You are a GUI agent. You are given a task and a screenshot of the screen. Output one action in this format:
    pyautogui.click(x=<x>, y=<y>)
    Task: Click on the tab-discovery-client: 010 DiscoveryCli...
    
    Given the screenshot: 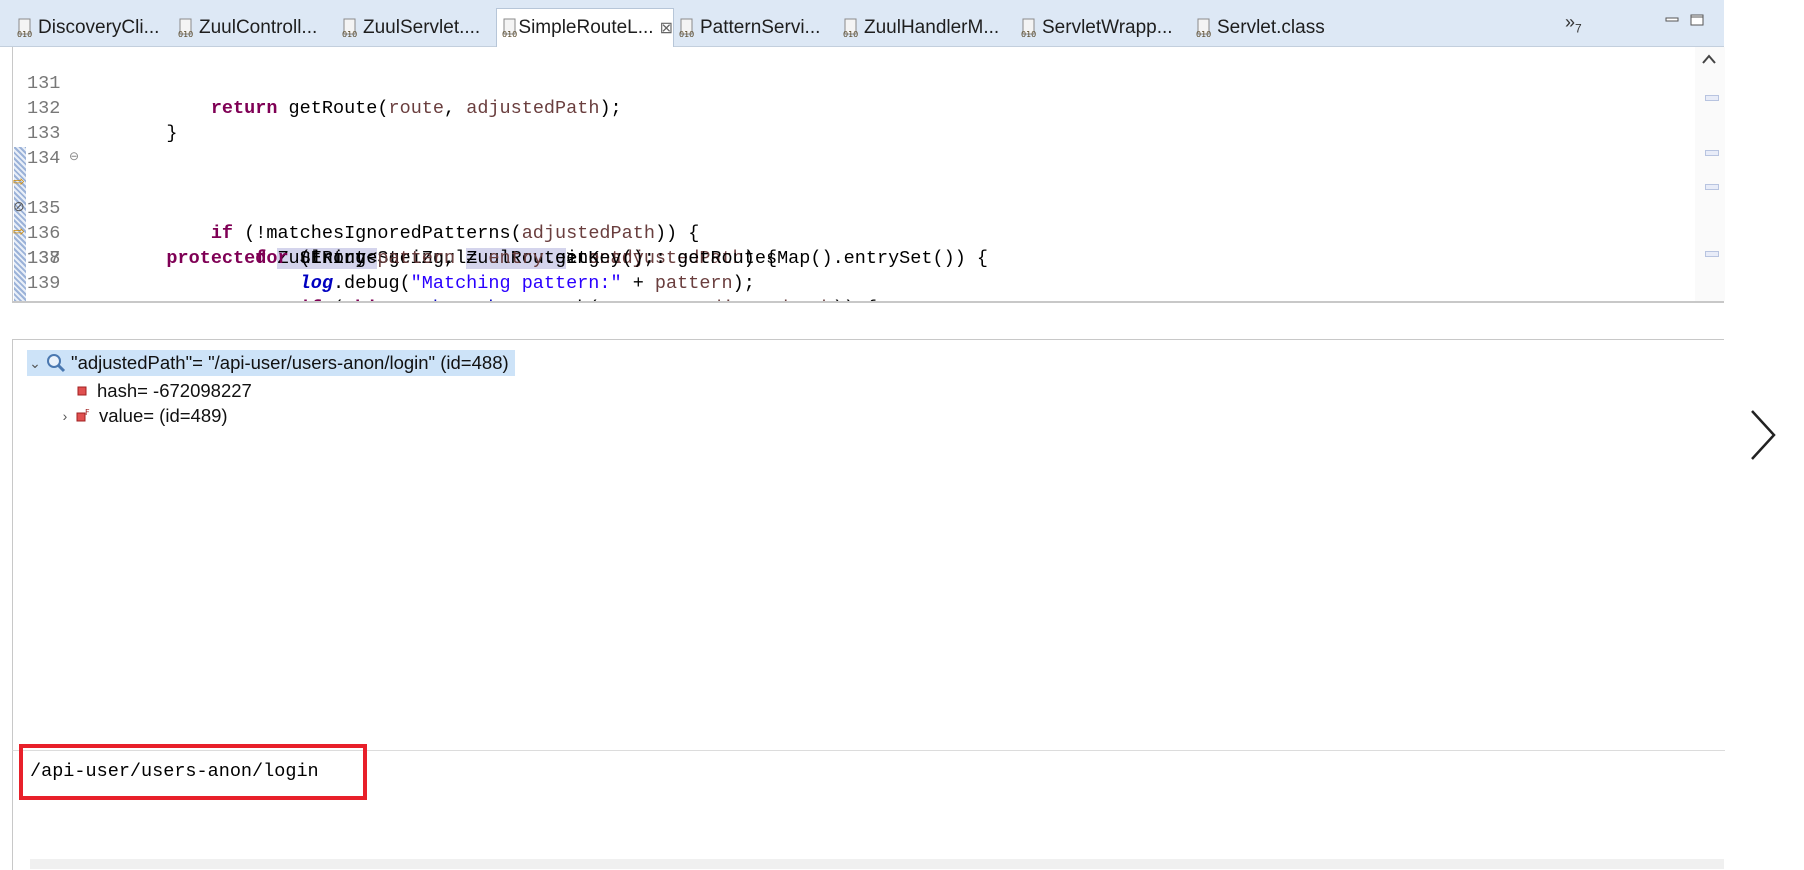 What is the action you would take?
    pyautogui.click(x=87, y=28)
    